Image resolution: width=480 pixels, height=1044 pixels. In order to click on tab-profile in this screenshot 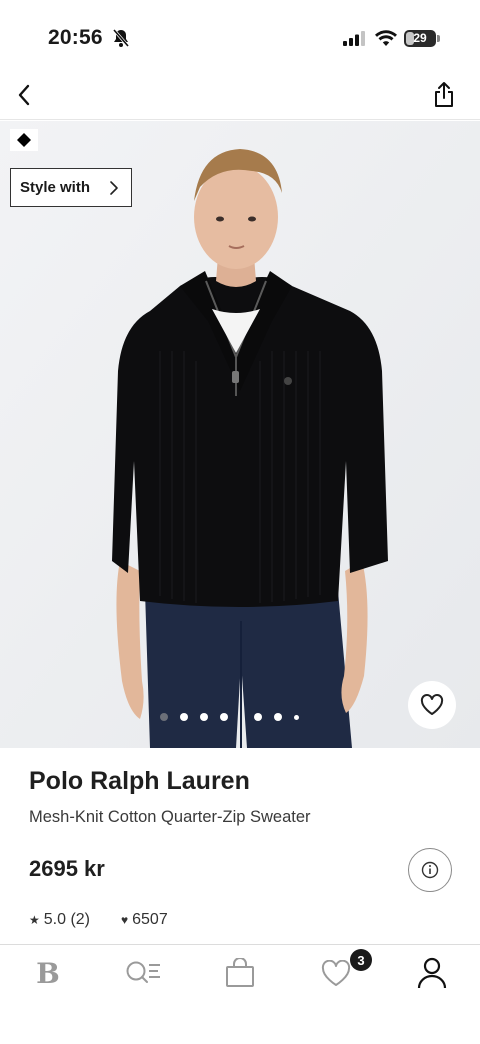, I will do `click(432, 973)`.